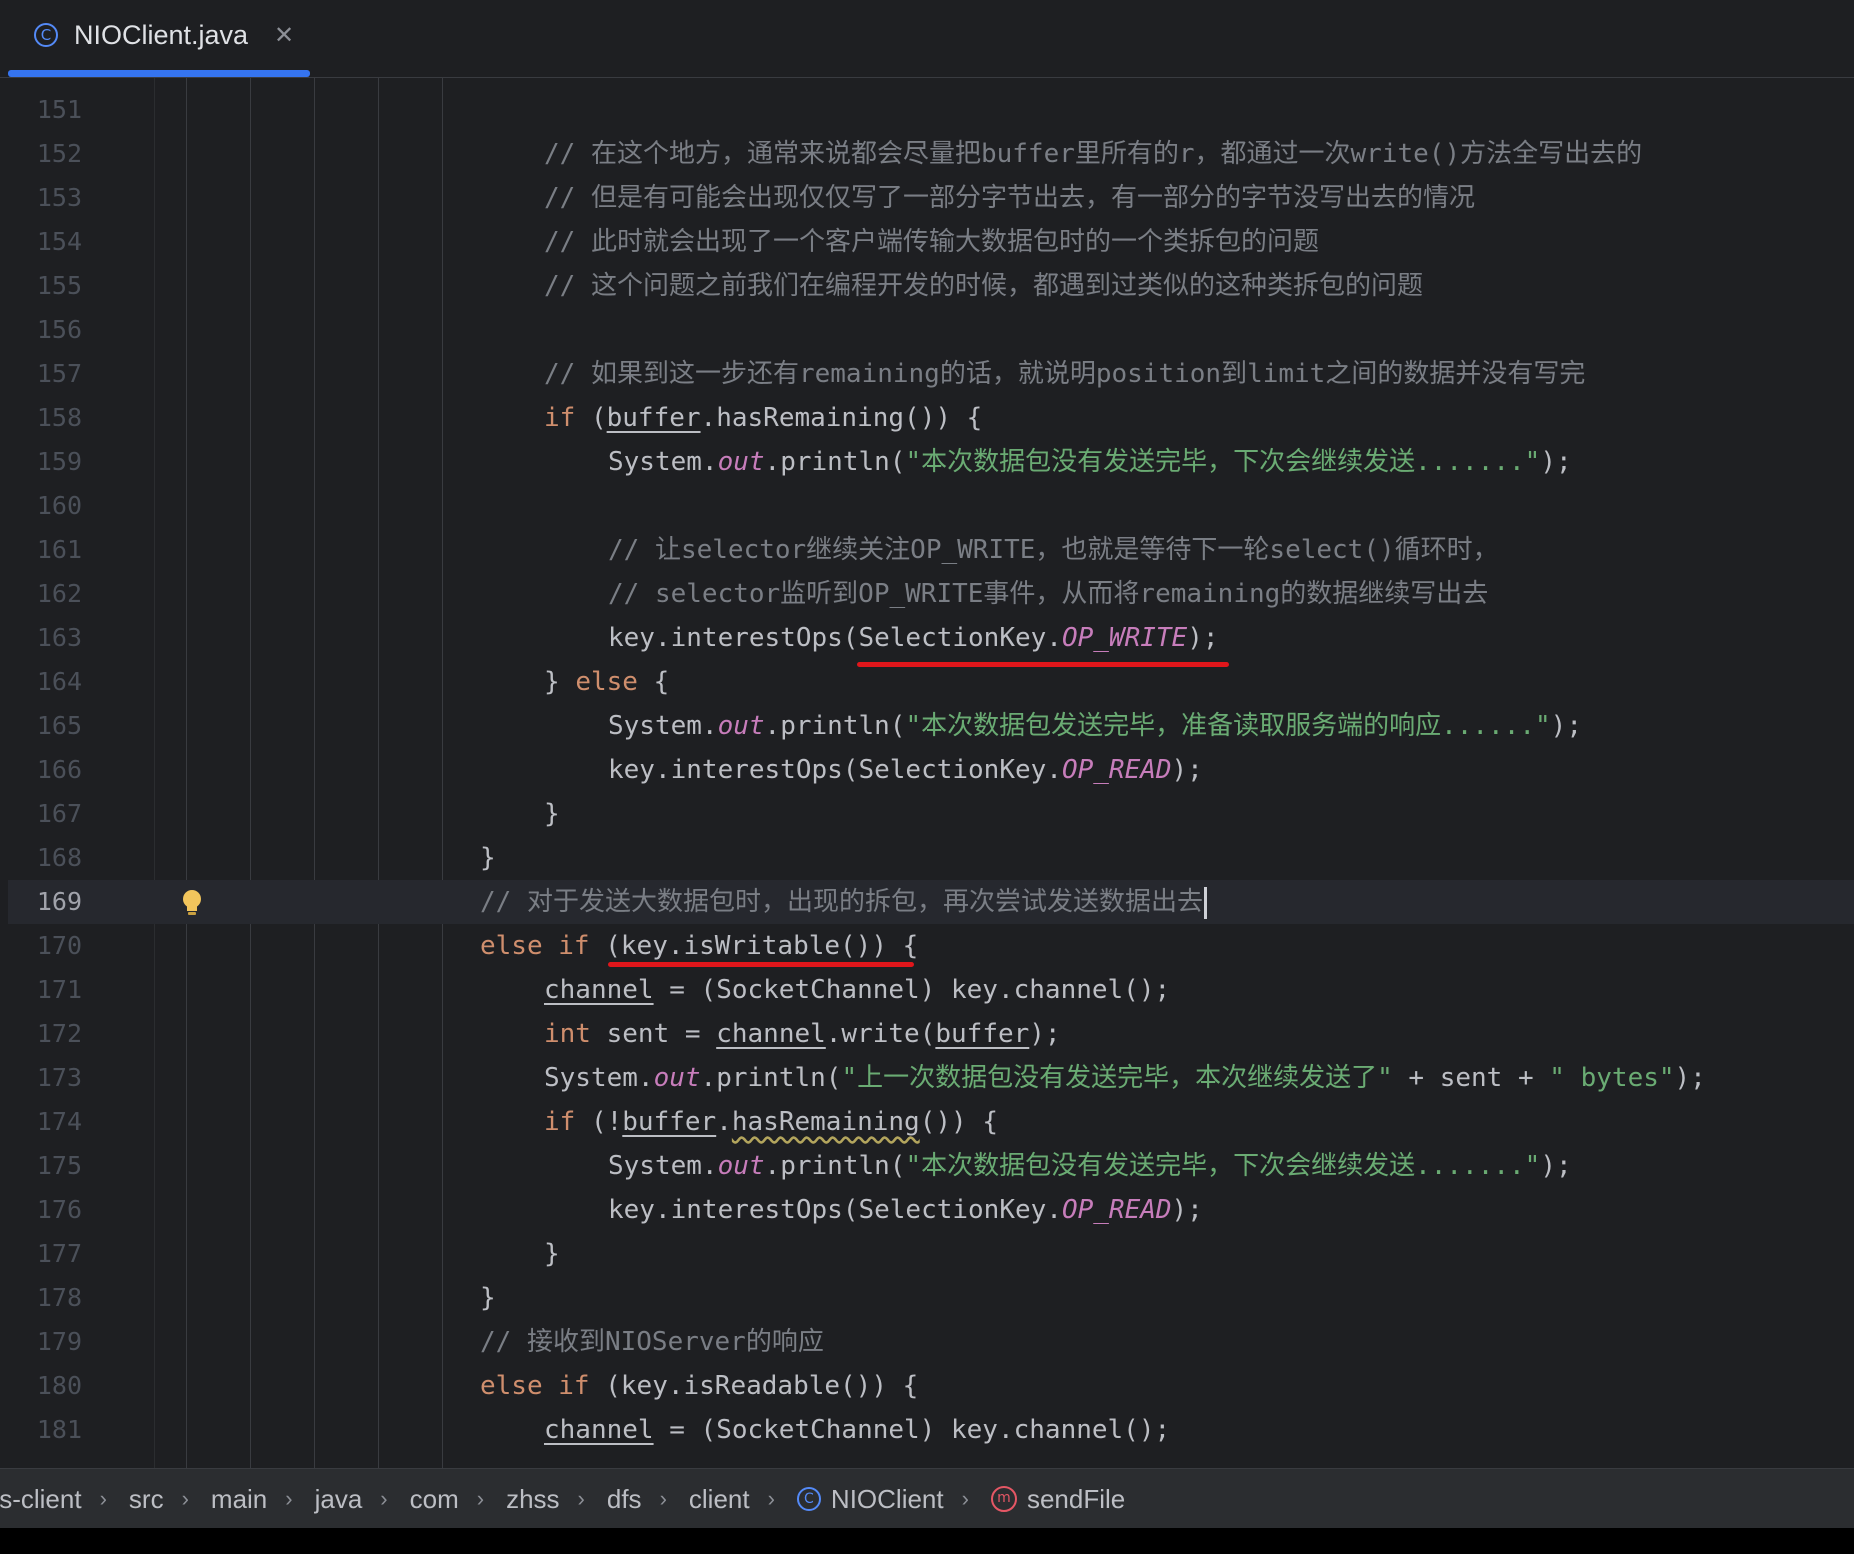 The width and height of the screenshot is (1854, 1554). Describe the element at coordinates (159, 38) in the screenshot. I see `tab-nioclient-java: C NIOClient.java ✕` at that location.